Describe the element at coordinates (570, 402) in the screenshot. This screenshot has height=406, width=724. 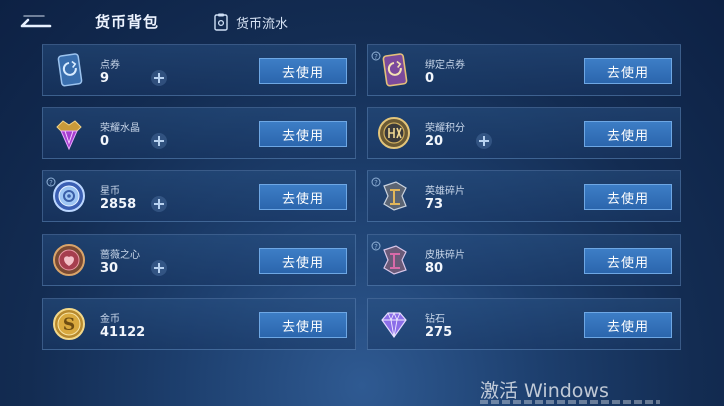
I see `watermark-subtext-line` at that location.